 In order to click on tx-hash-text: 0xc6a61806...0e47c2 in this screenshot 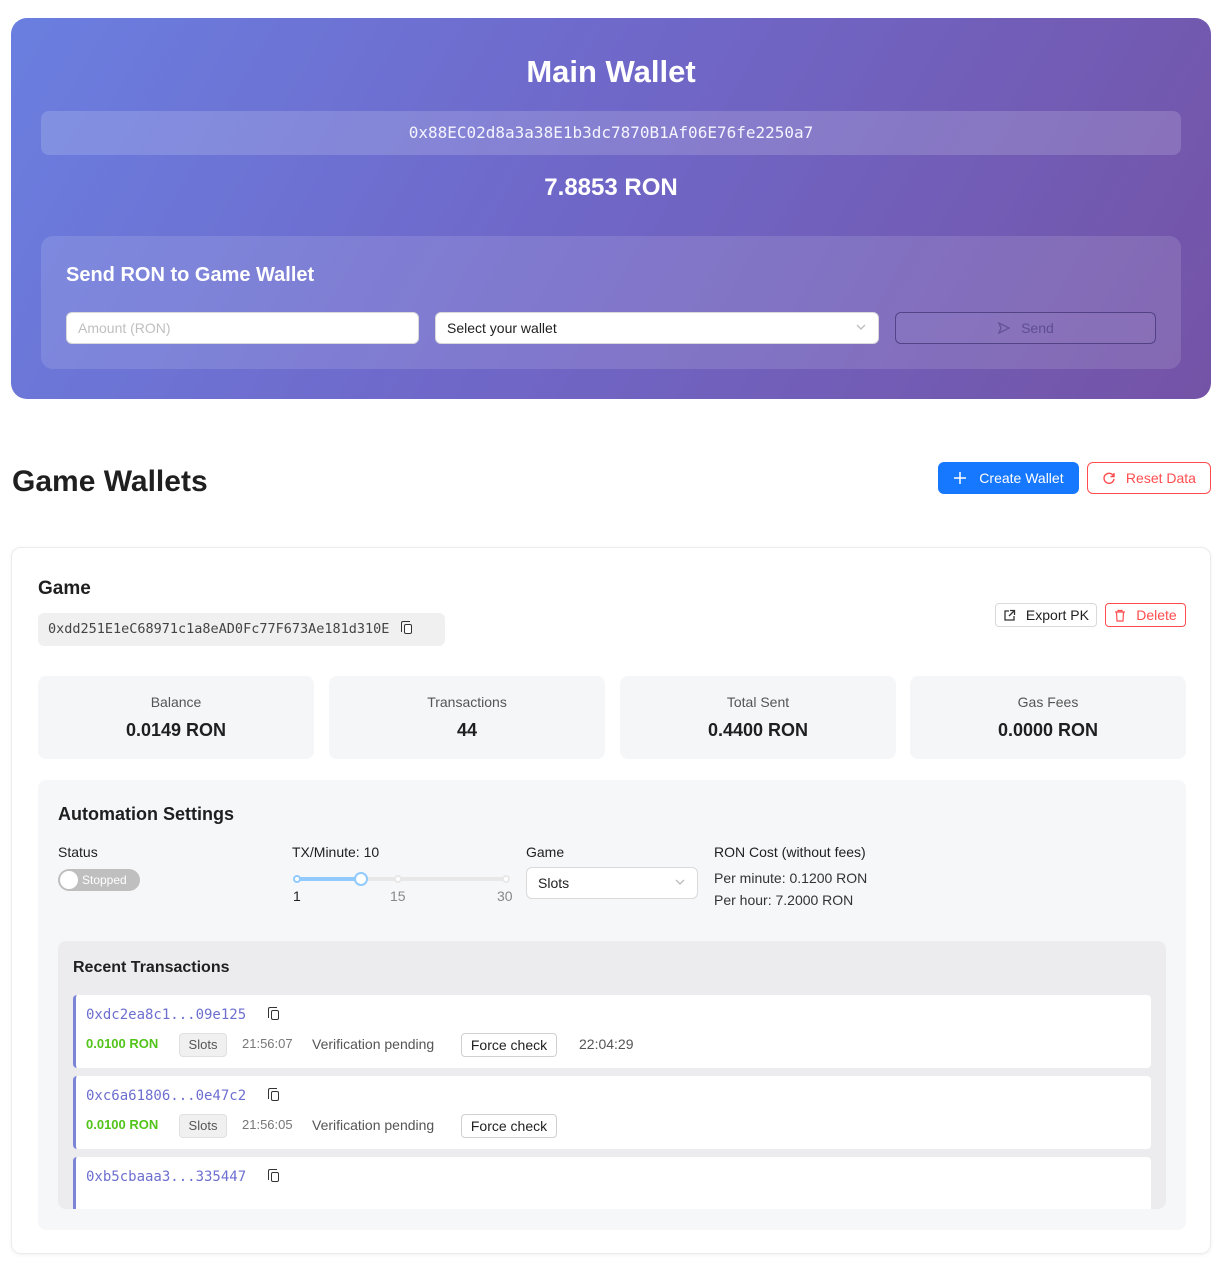, I will do `click(166, 1096)`.